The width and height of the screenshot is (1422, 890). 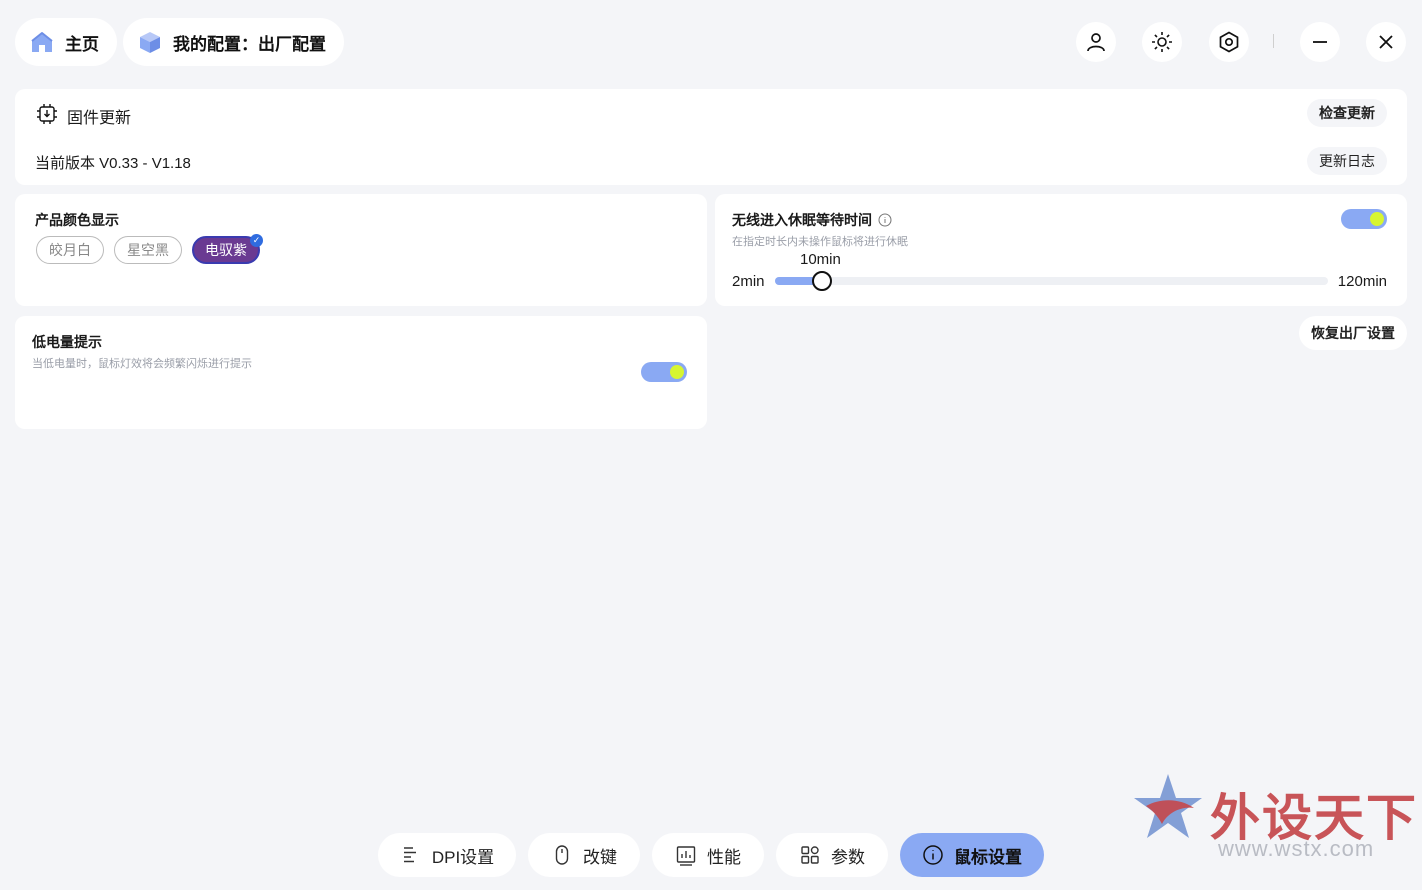 I want to click on firmware-card: 固件更新 当前版本 V0.33 - V1.18 检查更新 更新日志, so click(x=711, y=137).